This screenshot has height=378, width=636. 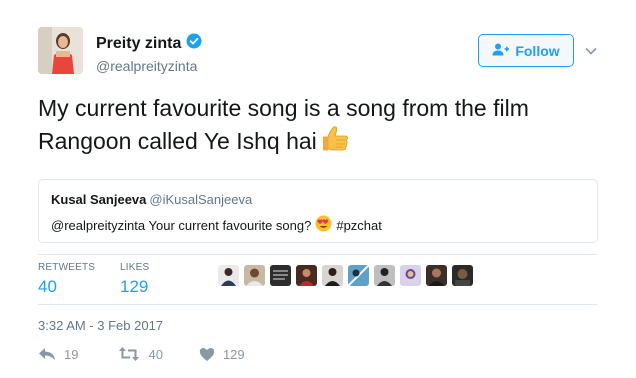 I want to click on author-name: Preity zinta, so click(x=138, y=44).